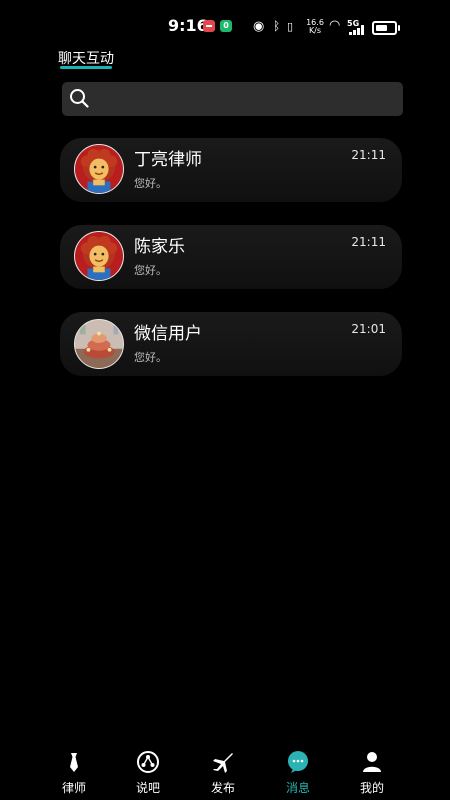 This screenshot has height=800, width=450. What do you see at coordinates (372, 762) in the screenshot?
I see `user-icon` at bounding box center [372, 762].